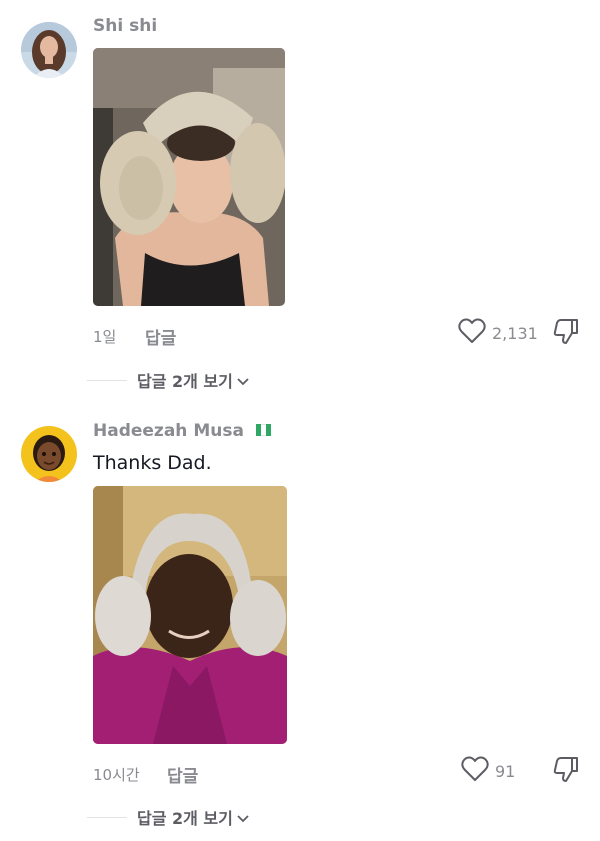 This screenshot has width=600, height=841. I want to click on username-text: Hadeezah Musa, so click(168, 431).